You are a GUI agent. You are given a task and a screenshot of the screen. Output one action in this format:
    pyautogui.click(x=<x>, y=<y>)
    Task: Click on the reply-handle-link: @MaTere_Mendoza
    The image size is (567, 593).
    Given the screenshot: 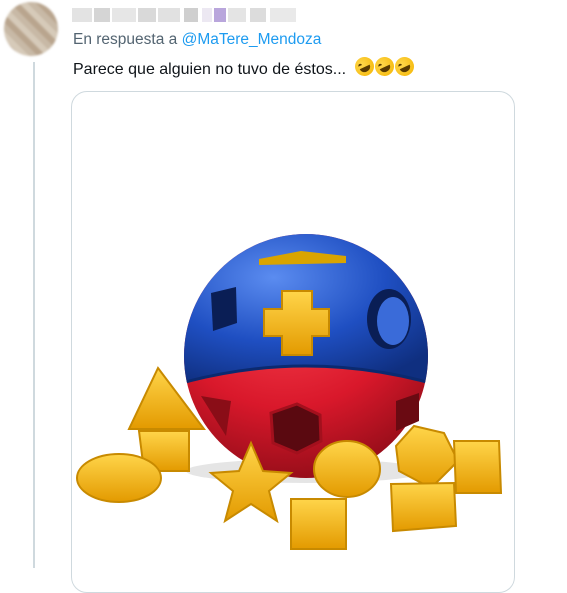 What is the action you would take?
    pyautogui.click(x=252, y=39)
    